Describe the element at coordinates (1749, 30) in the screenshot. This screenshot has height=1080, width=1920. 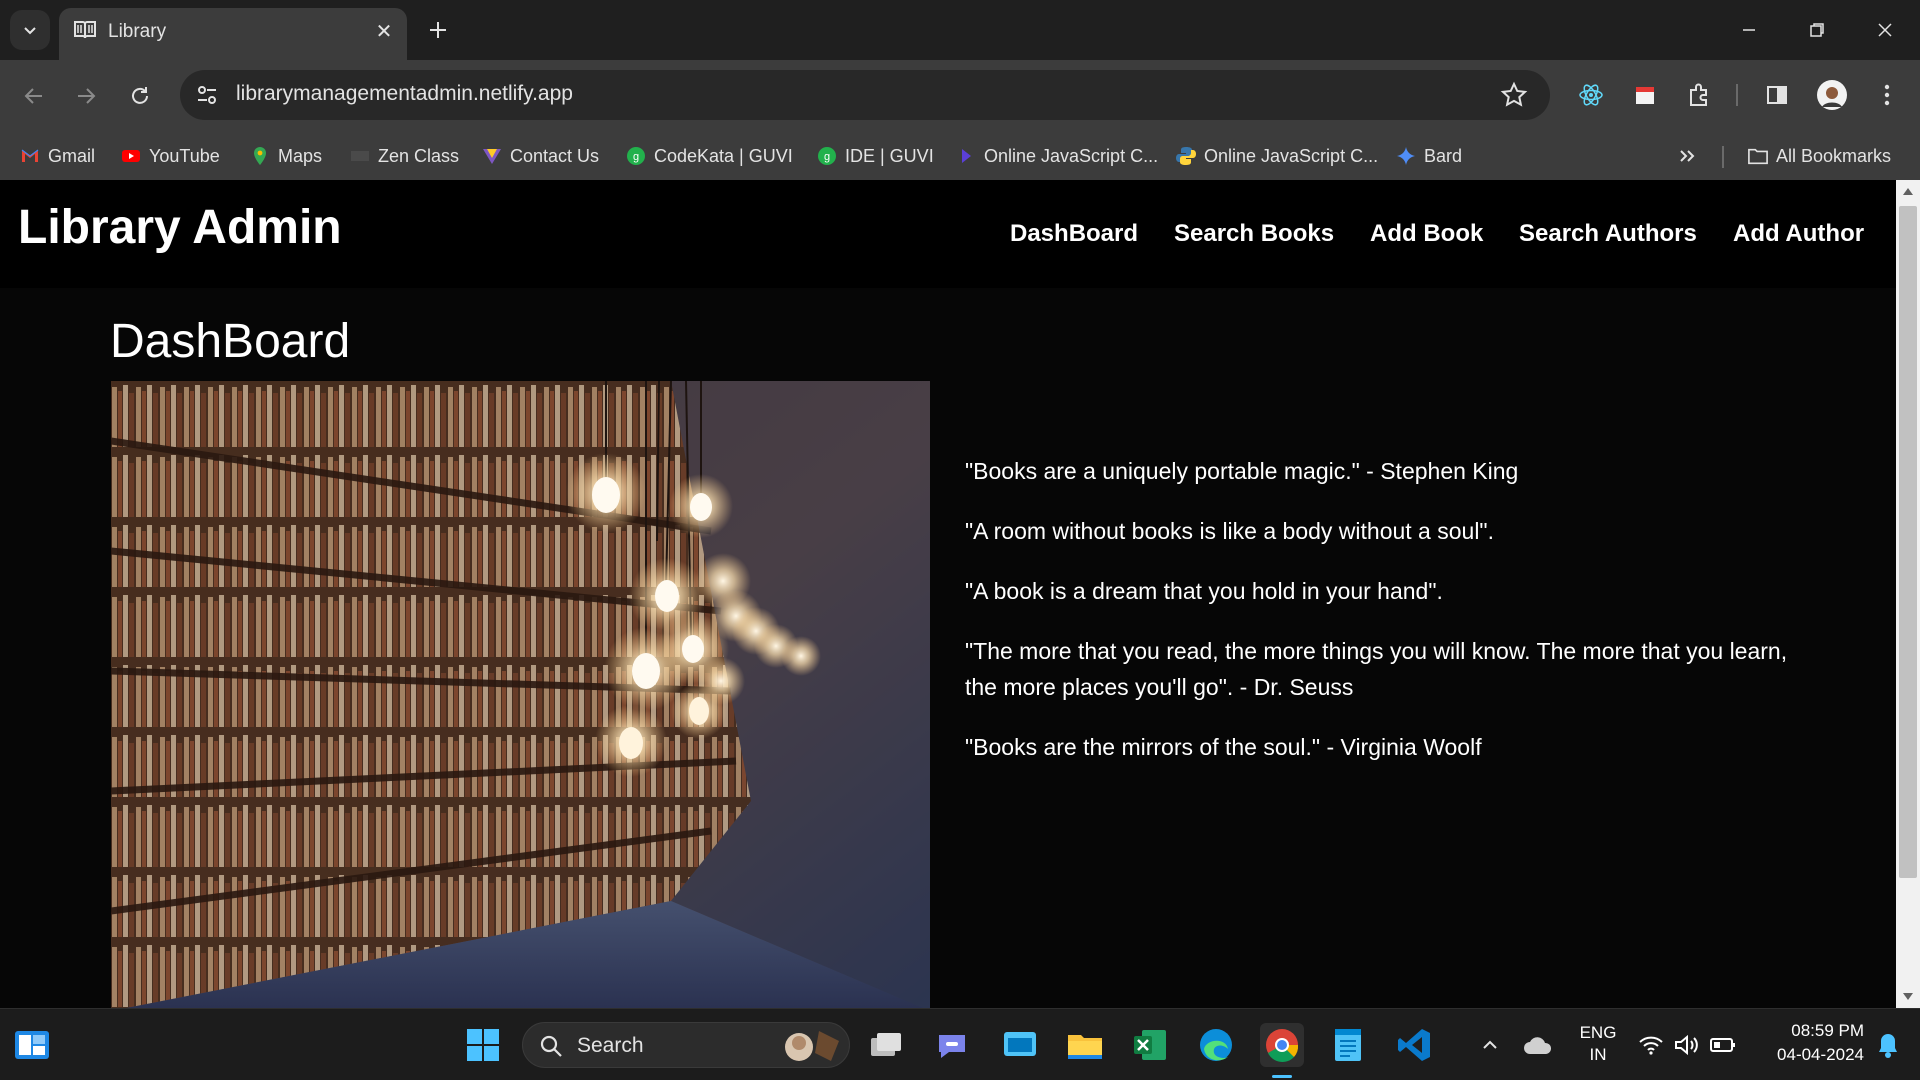
I see `minimize-button` at that location.